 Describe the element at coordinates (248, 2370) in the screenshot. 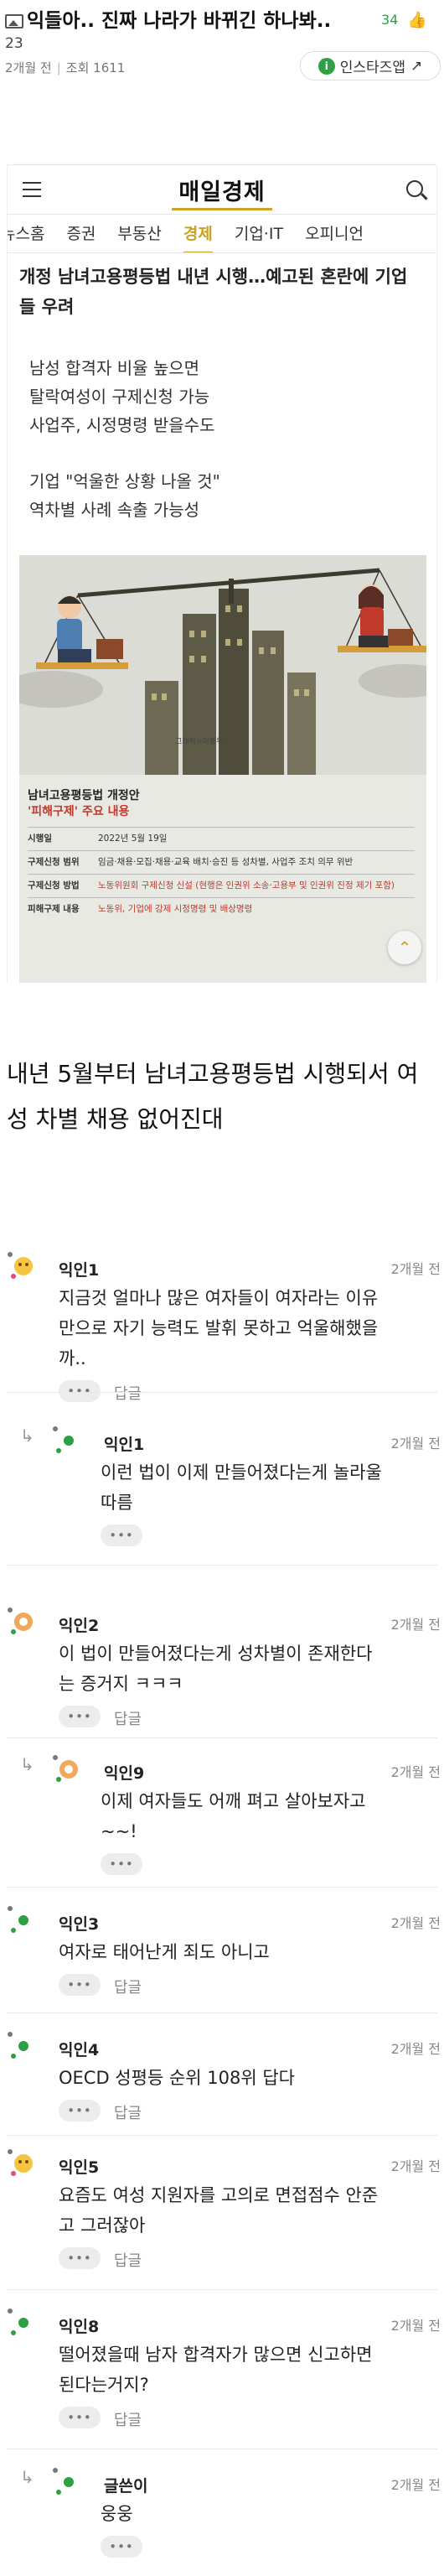

I see `comment-text: 떨어졌을때 남자 합격자가 많으면 신고하면 된다는거지?` at that location.